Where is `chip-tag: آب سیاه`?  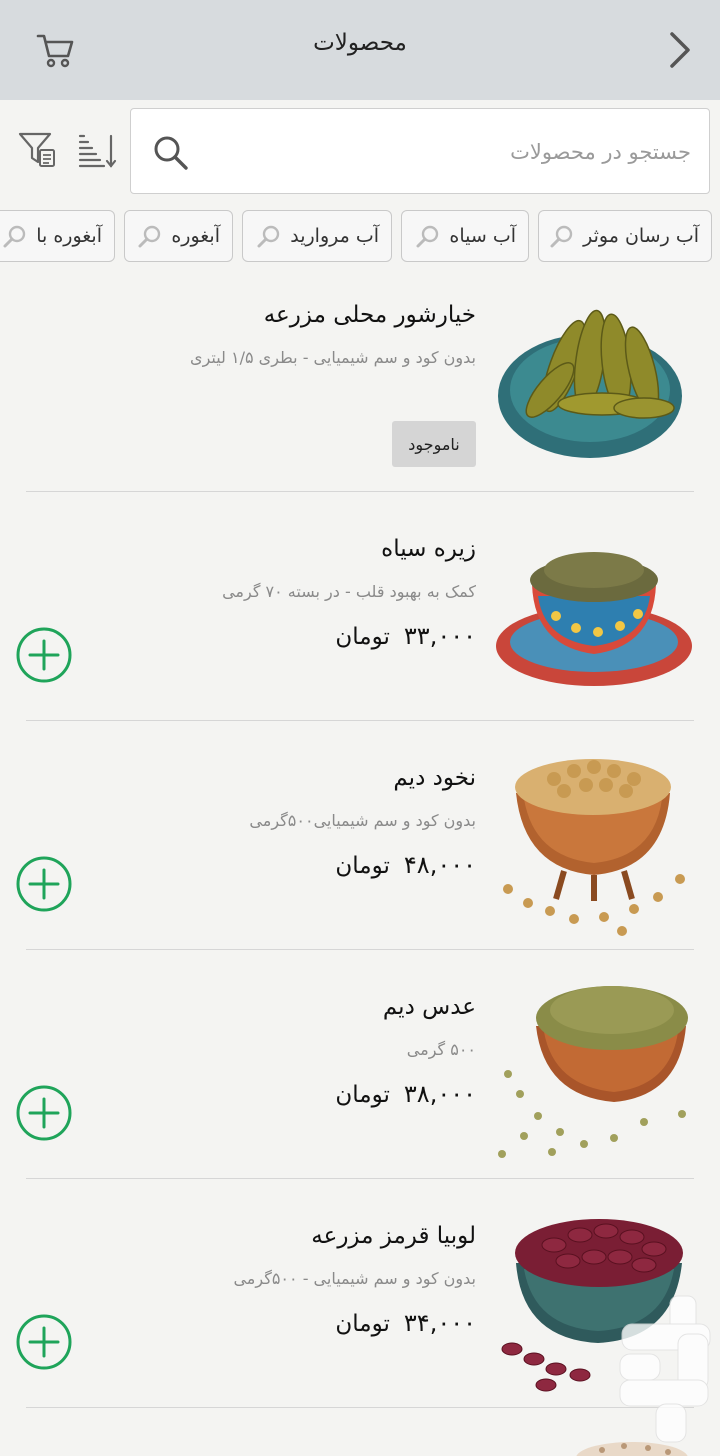 chip-tag: آب سیاه is located at coordinates (465, 236).